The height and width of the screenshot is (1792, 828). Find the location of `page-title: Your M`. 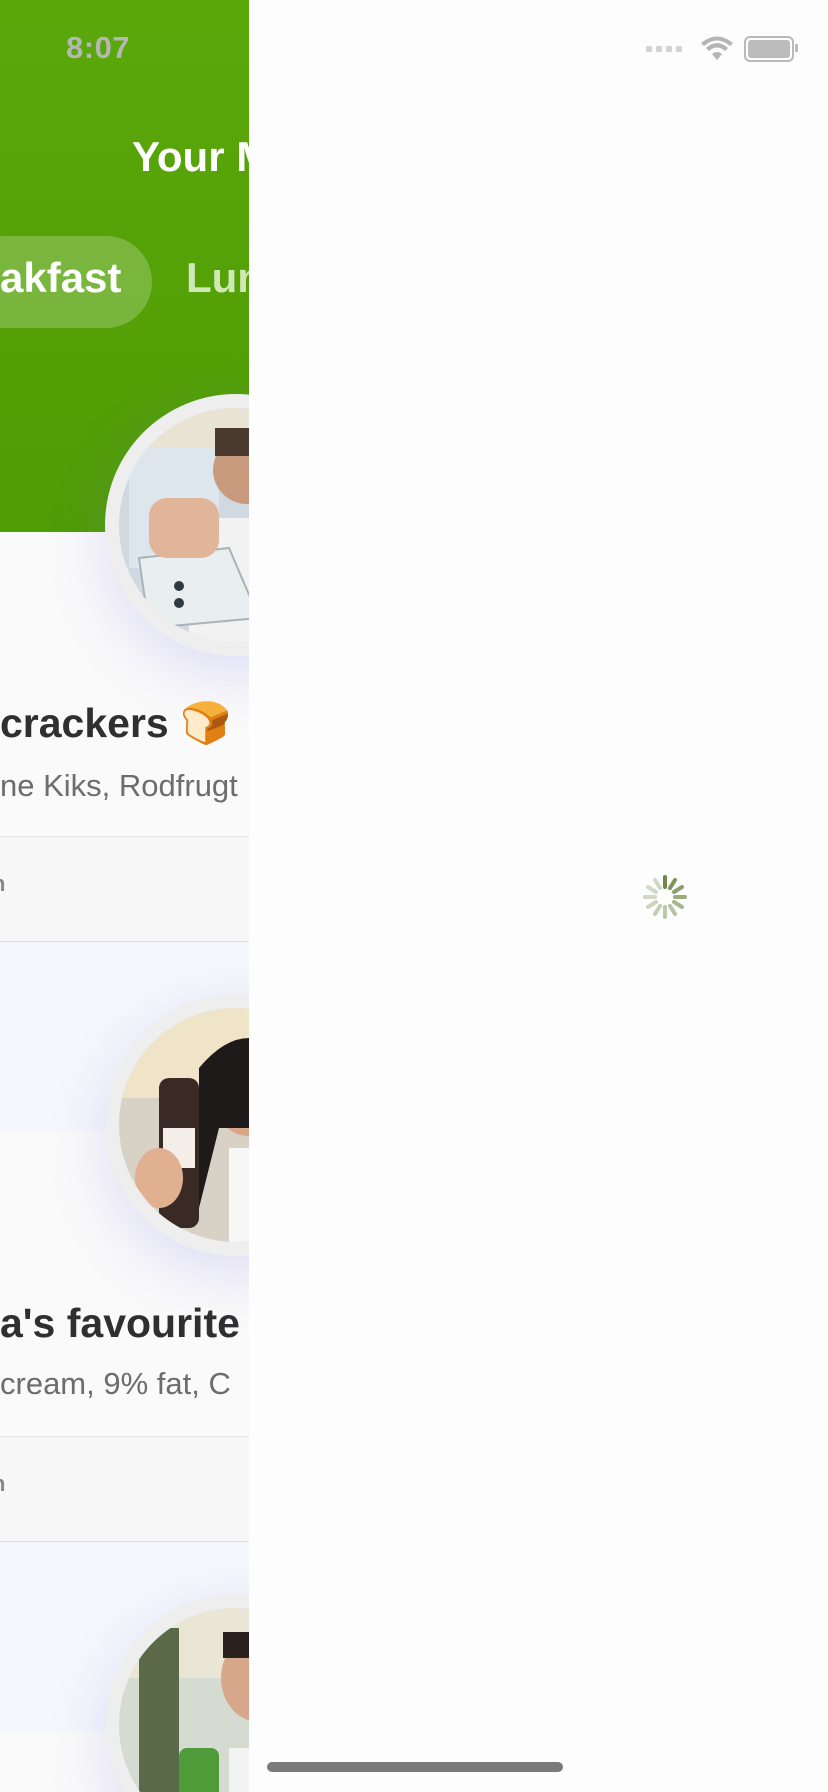

page-title: Your M is located at coordinates (190, 156).